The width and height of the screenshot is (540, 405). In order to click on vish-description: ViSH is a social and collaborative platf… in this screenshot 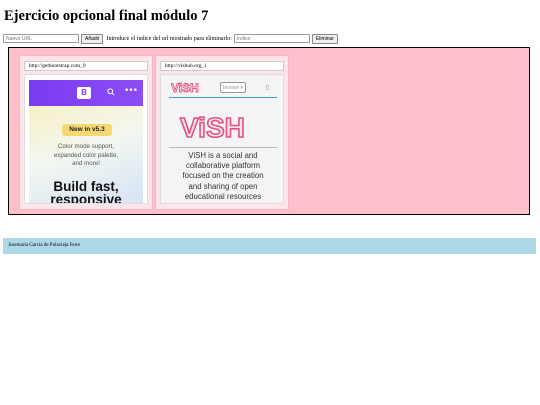, I will do `click(223, 176)`.